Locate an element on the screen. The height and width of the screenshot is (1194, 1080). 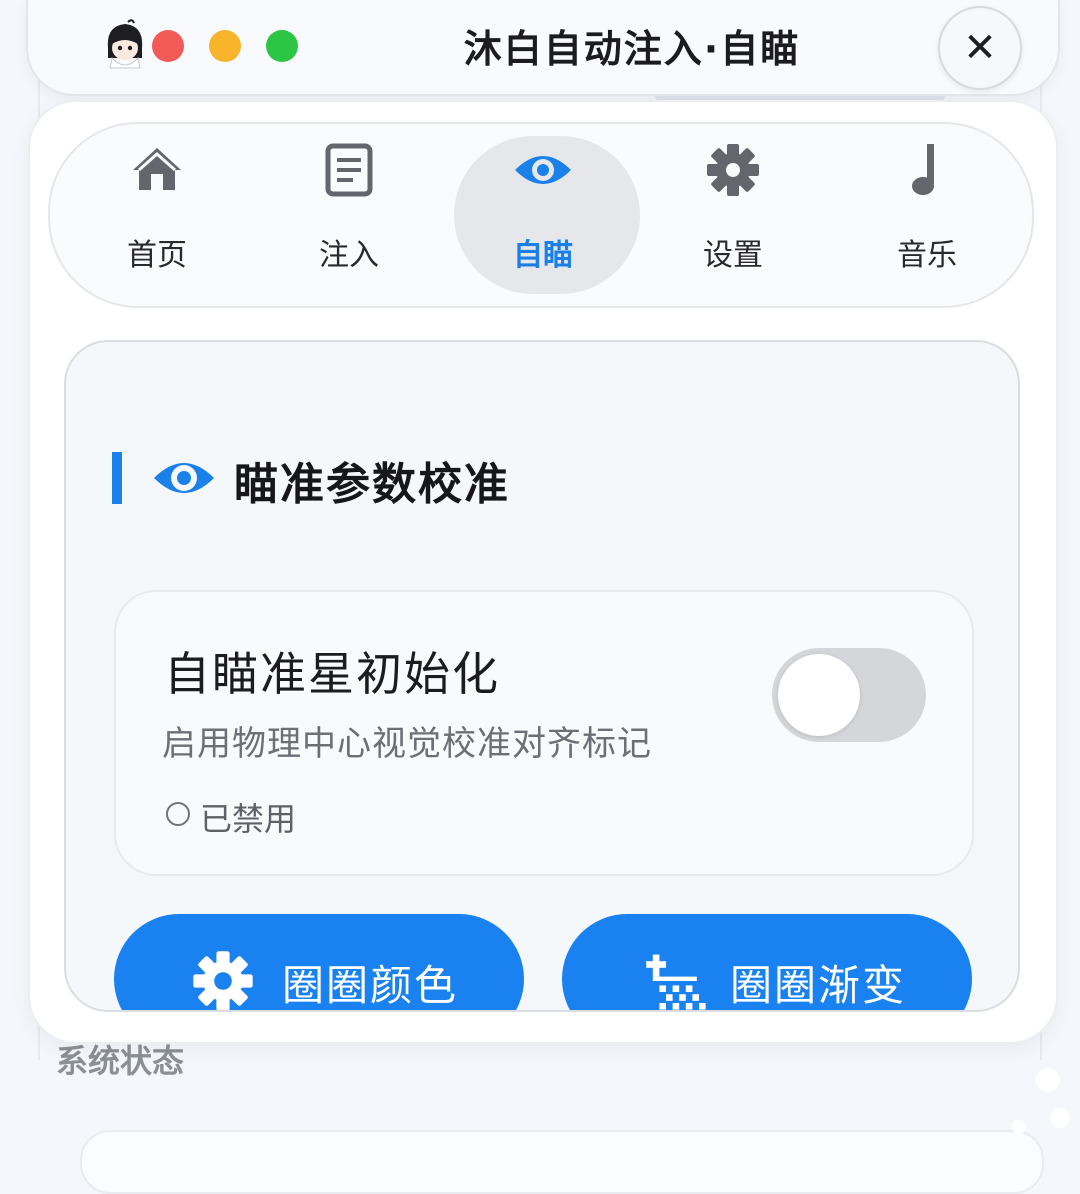
toggle-knob is located at coordinates (819, 695).